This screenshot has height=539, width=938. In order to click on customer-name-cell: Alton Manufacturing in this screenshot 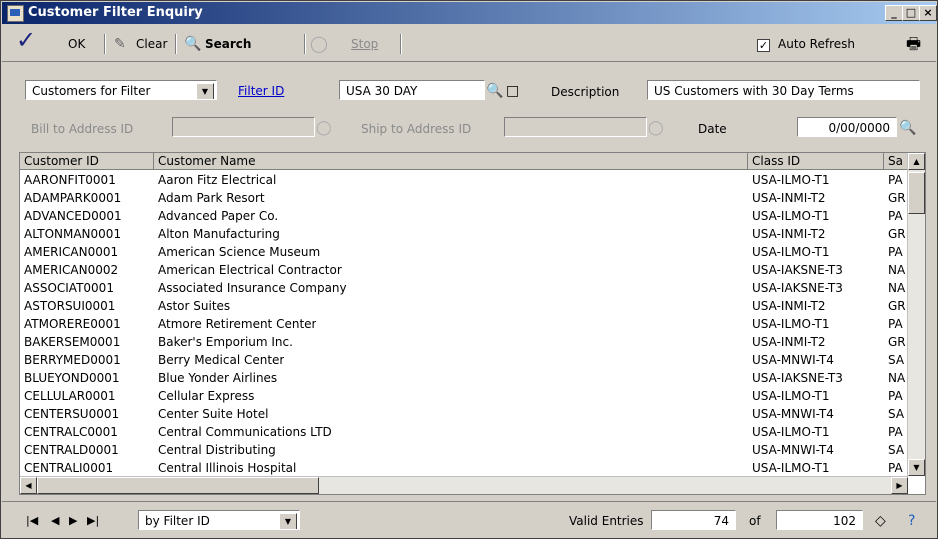, I will do `click(219, 234)`.